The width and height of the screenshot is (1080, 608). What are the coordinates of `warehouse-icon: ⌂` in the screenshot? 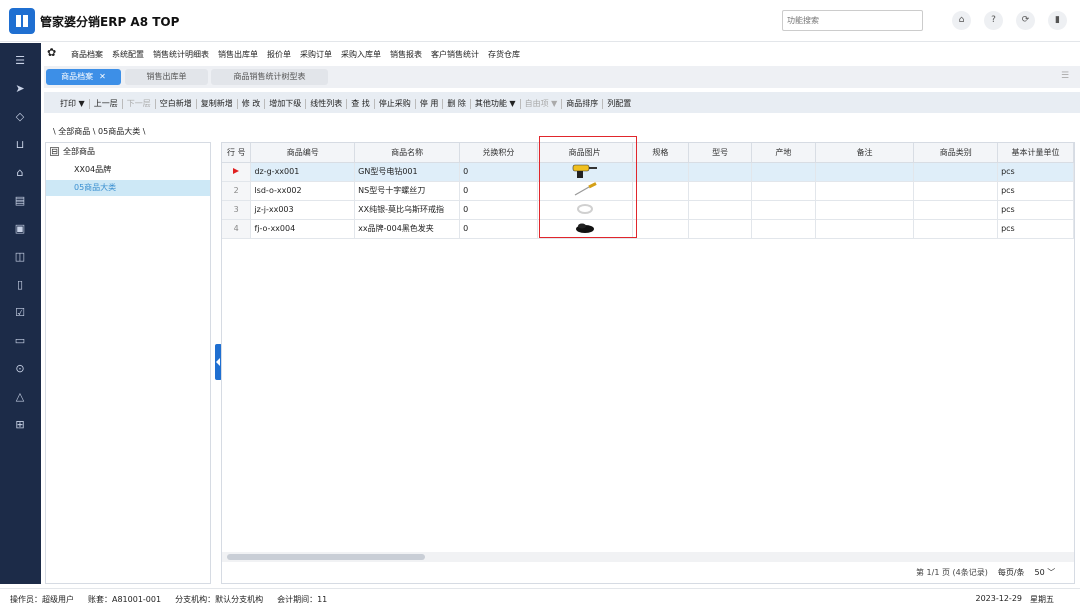 It's located at (20, 173).